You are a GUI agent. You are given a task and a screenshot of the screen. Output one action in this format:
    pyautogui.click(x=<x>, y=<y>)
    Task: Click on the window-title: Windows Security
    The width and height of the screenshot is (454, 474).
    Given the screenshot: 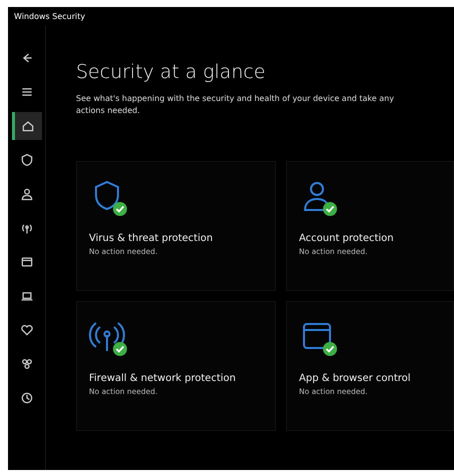 What is the action you would take?
    pyautogui.click(x=49, y=17)
    